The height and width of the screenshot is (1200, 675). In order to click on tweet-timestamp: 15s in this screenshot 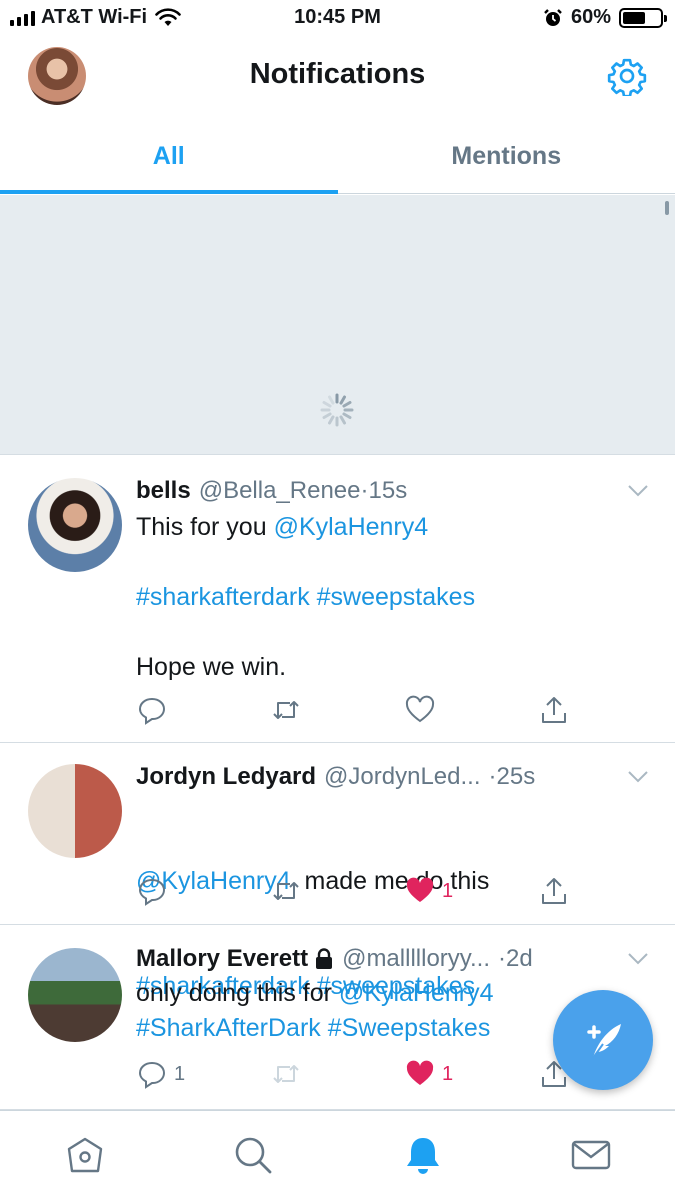, I will do `click(388, 490)`.